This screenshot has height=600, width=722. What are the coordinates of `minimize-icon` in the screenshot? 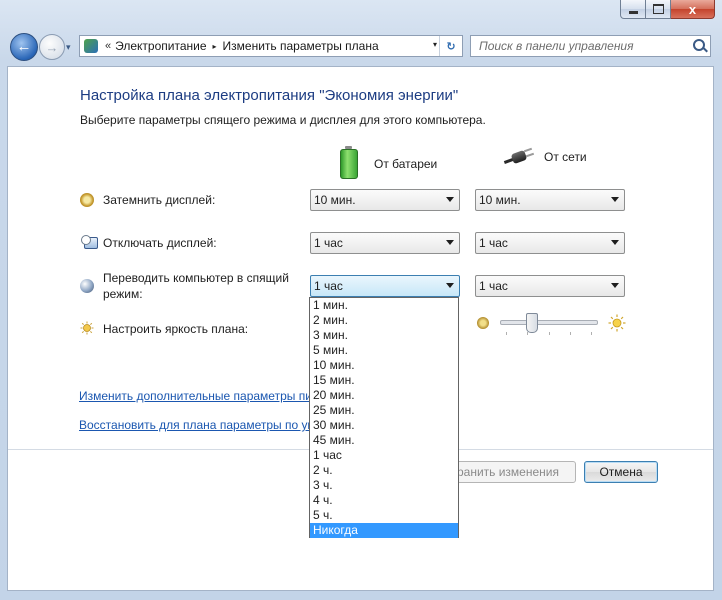 It's located at (633, 12).